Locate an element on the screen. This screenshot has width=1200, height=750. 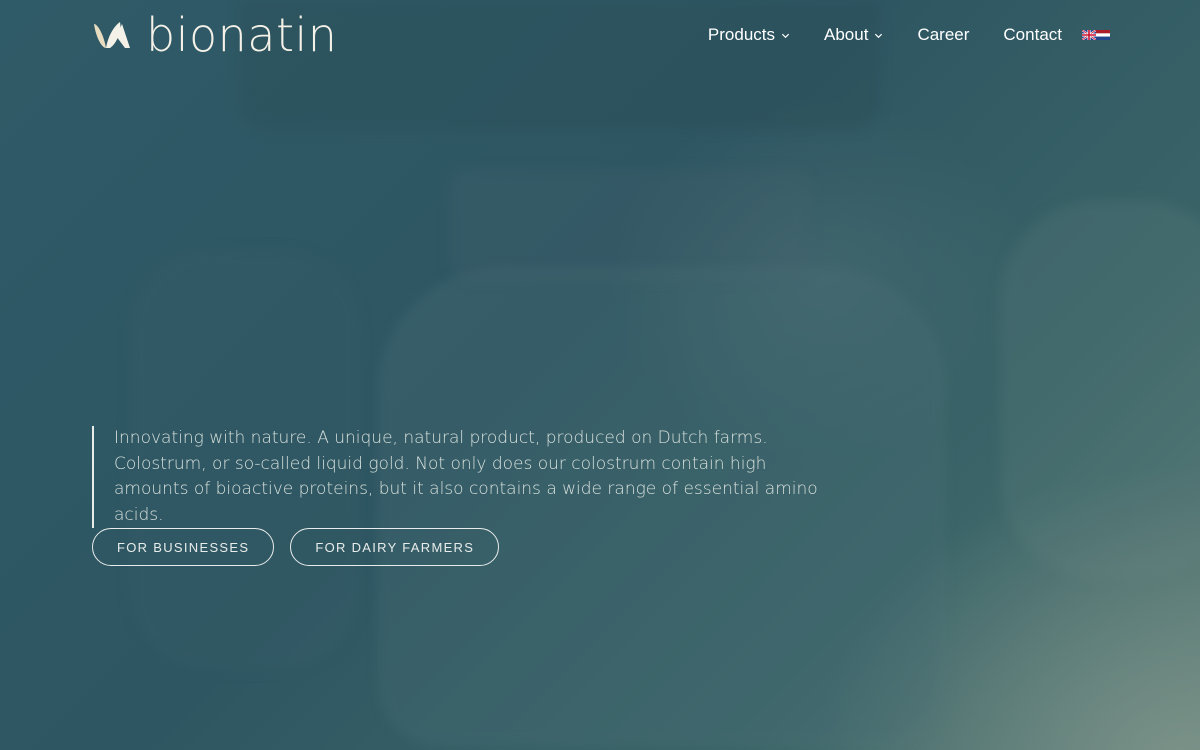
main-nav: Products About Career Contact is located at coordinates (909, 35).